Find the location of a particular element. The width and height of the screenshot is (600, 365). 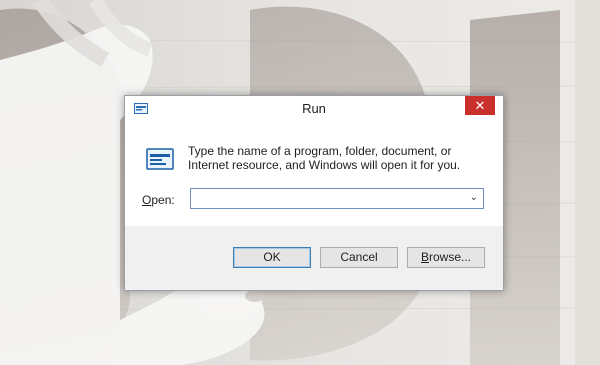

ok-button: OK is located at coordinates (272, 257).